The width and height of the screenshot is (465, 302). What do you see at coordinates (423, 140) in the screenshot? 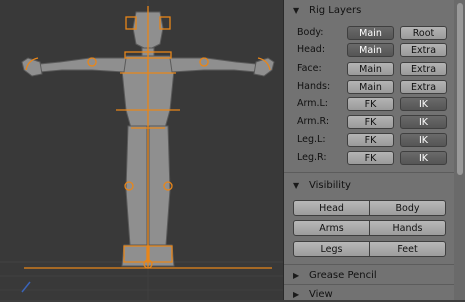
I see `leg-l-ik-button: IK` at bounding box center [423, 140].